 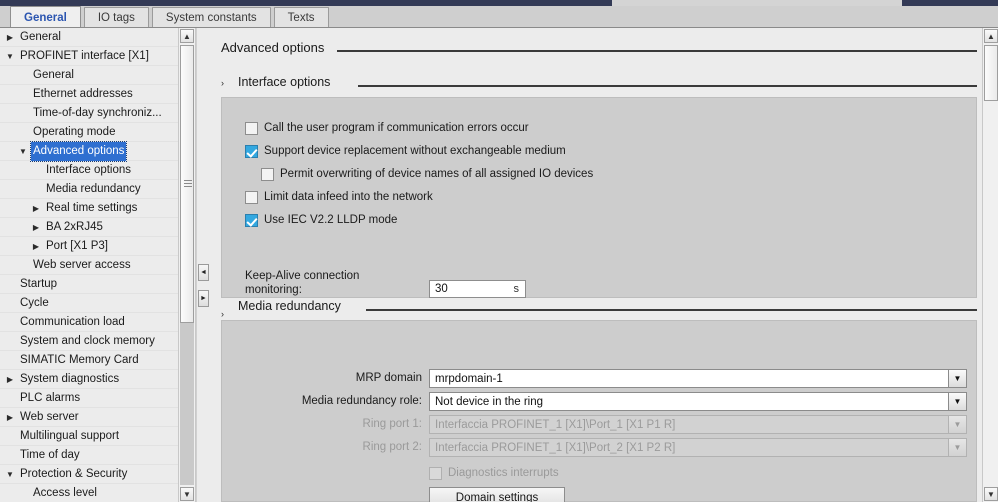 I want to click on checkbox-row-3: Limit data infeed into the network, so click(x=339, y=197).